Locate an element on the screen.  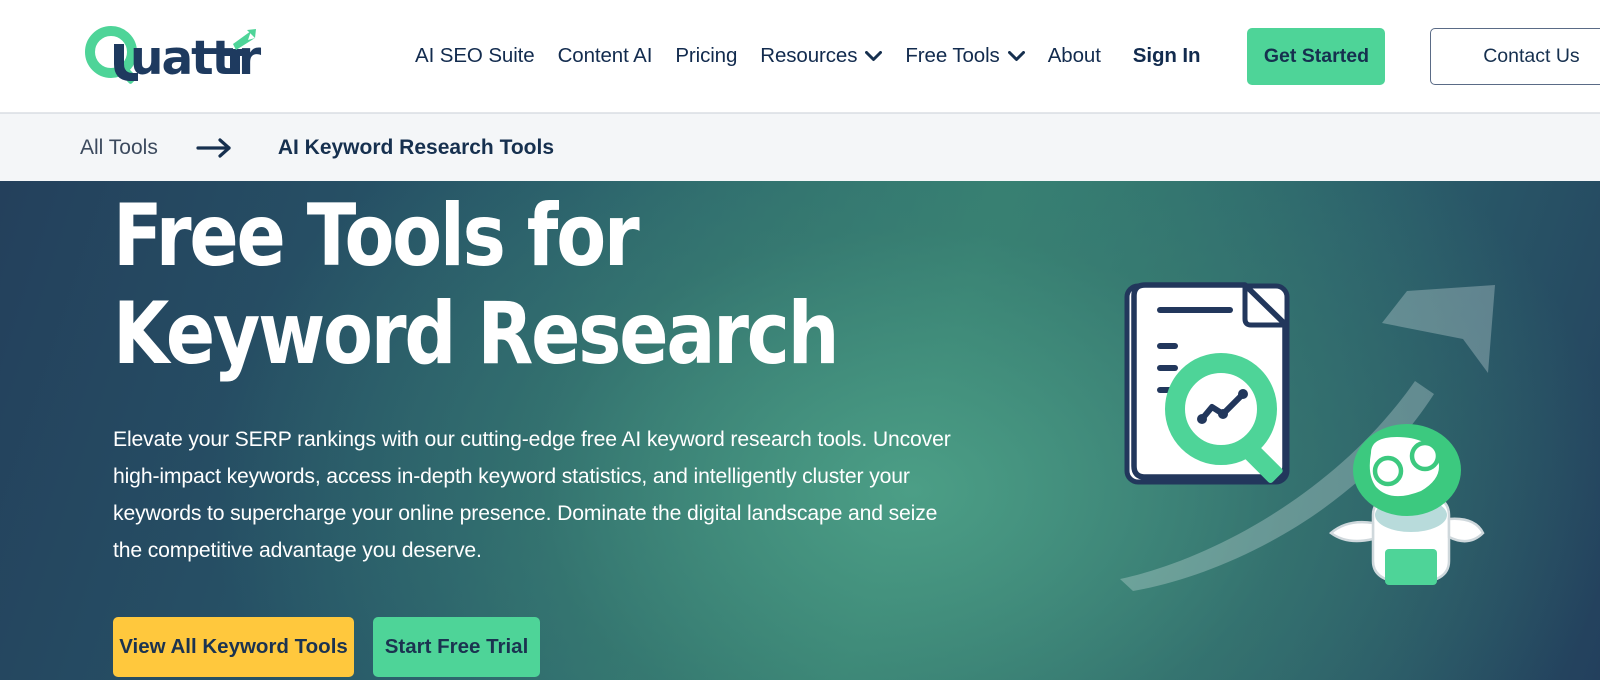
get-started-button: Get Started is located at coordinates (1316, 56).